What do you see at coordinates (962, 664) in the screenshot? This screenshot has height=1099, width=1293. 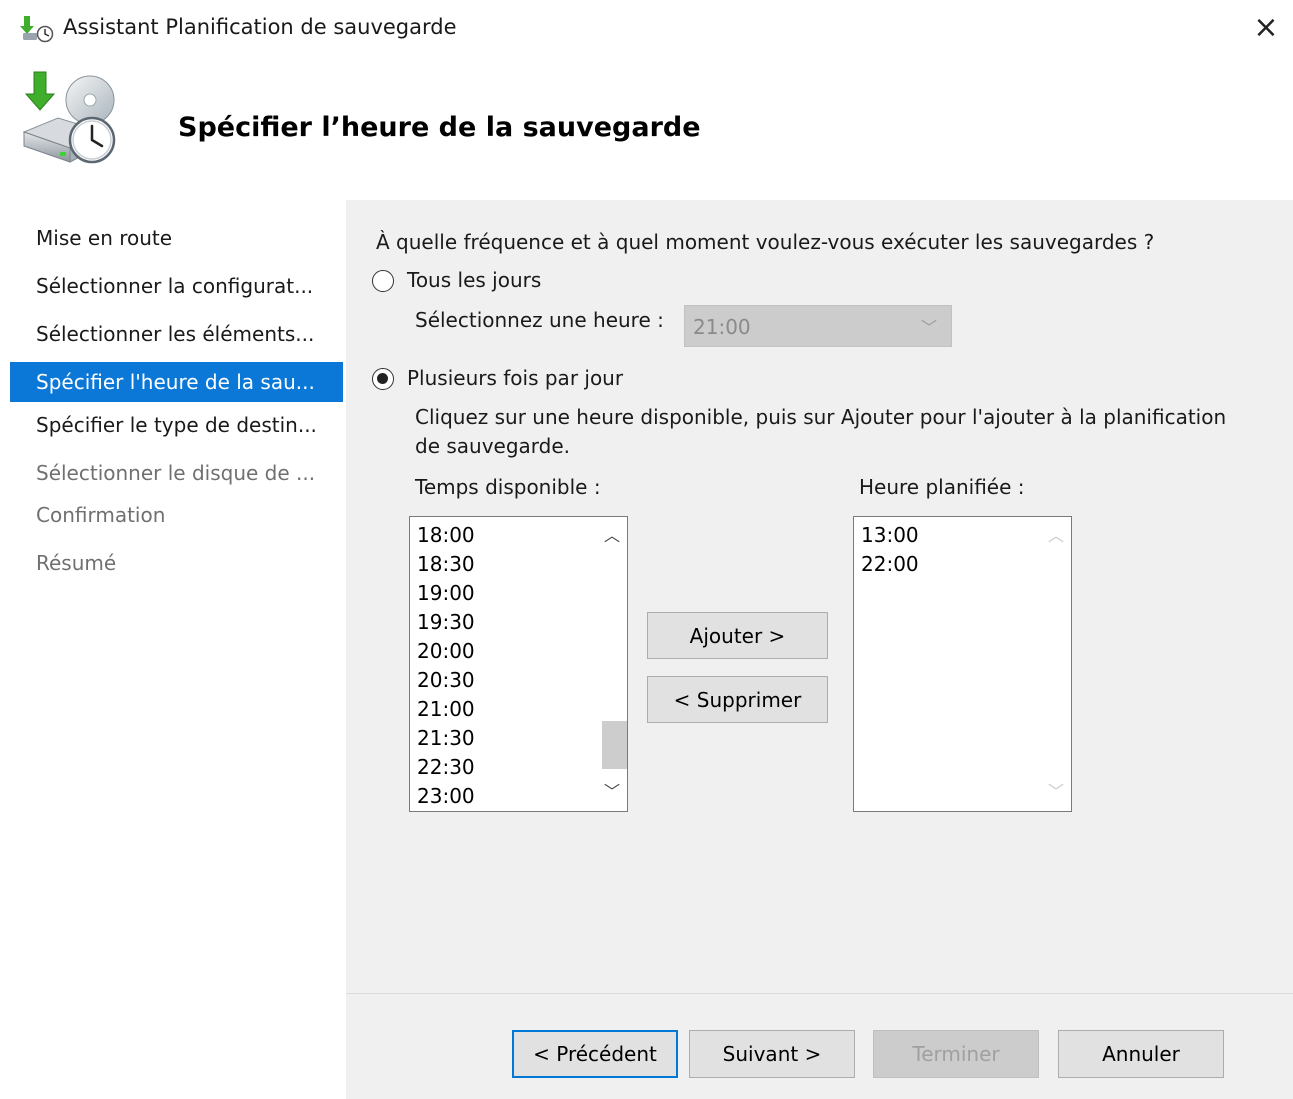 I see `scheduled-times-list: 13:00 22:00 ︿ ﹀` at bounding box center [962, 664].